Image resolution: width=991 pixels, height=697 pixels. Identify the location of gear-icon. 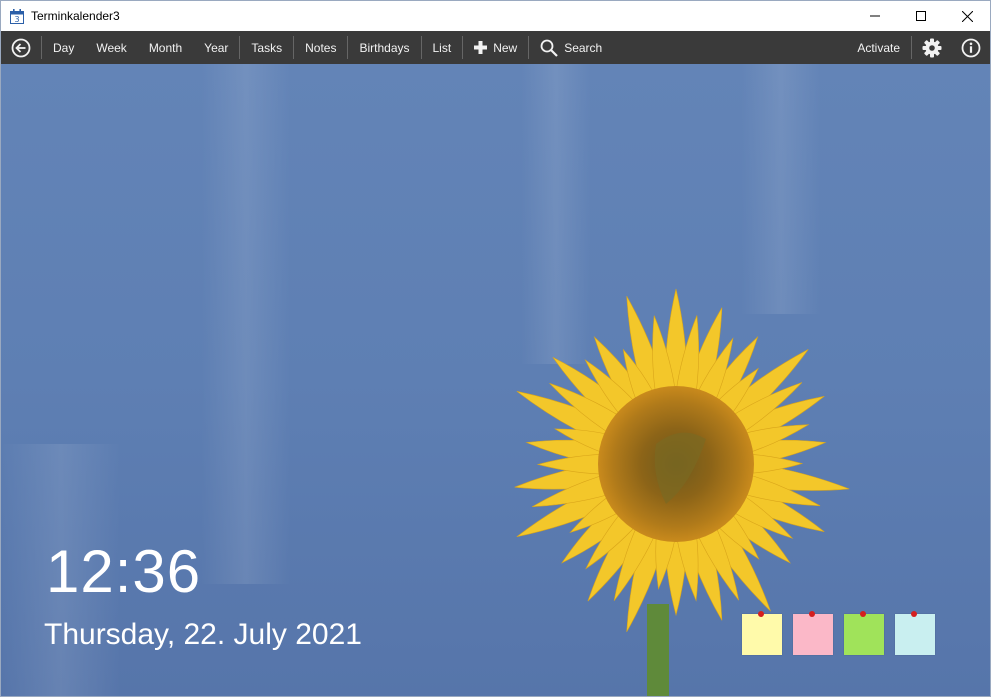
(932, 47).